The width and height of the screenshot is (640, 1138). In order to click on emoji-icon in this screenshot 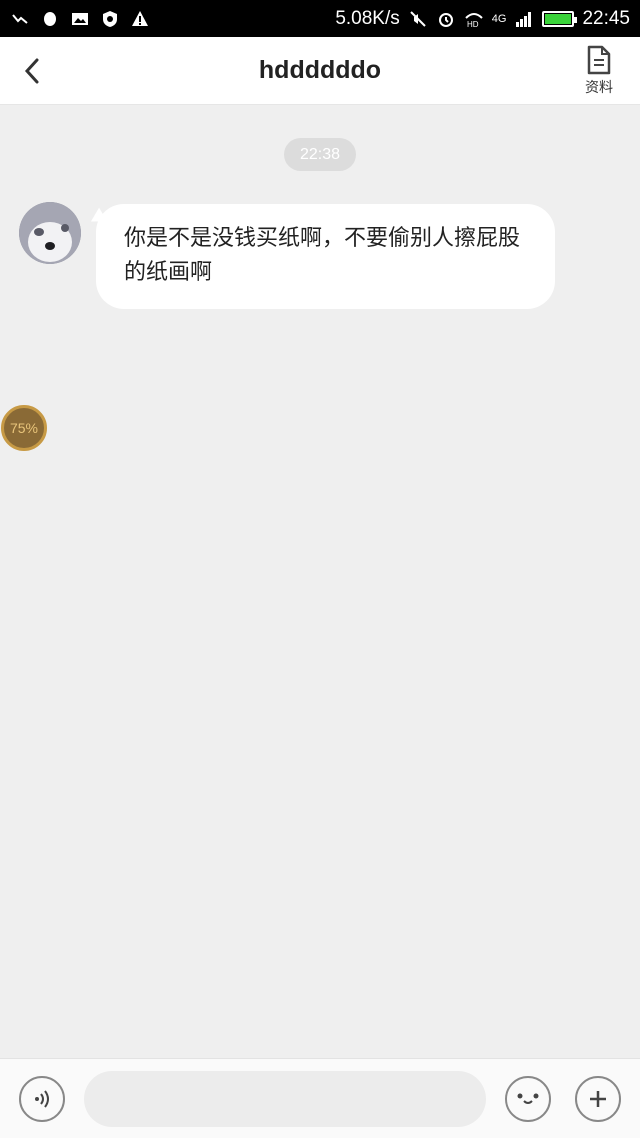, I will do `click(528, 1098)`.